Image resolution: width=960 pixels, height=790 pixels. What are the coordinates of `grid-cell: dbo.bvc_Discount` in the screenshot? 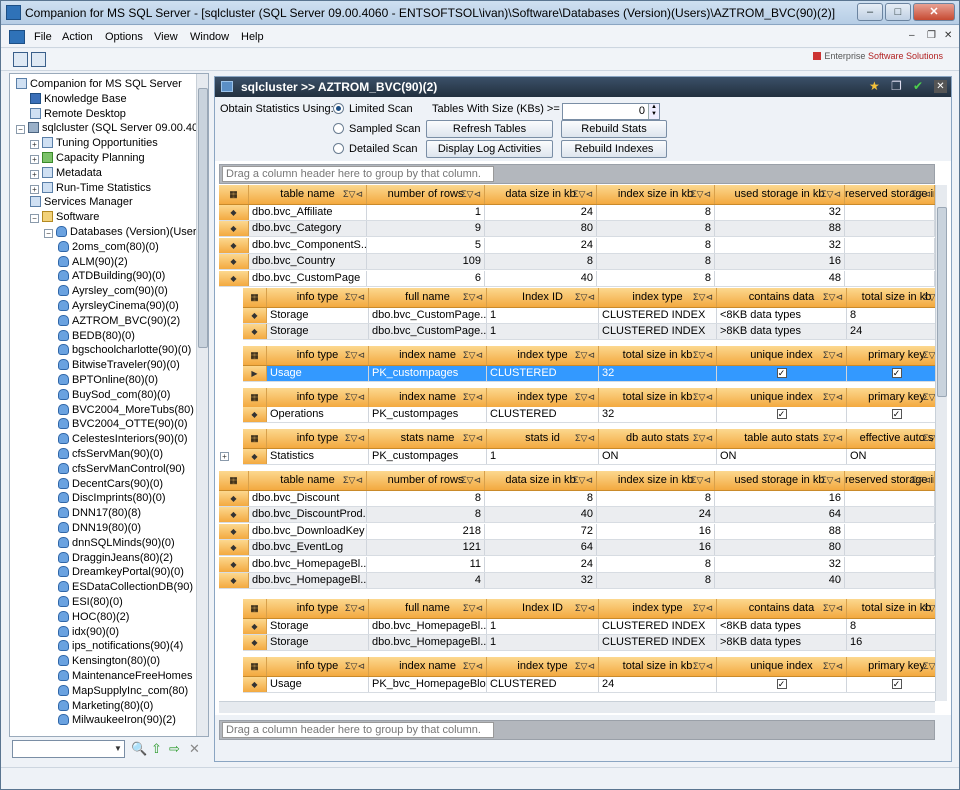 It's located at (308, 498).